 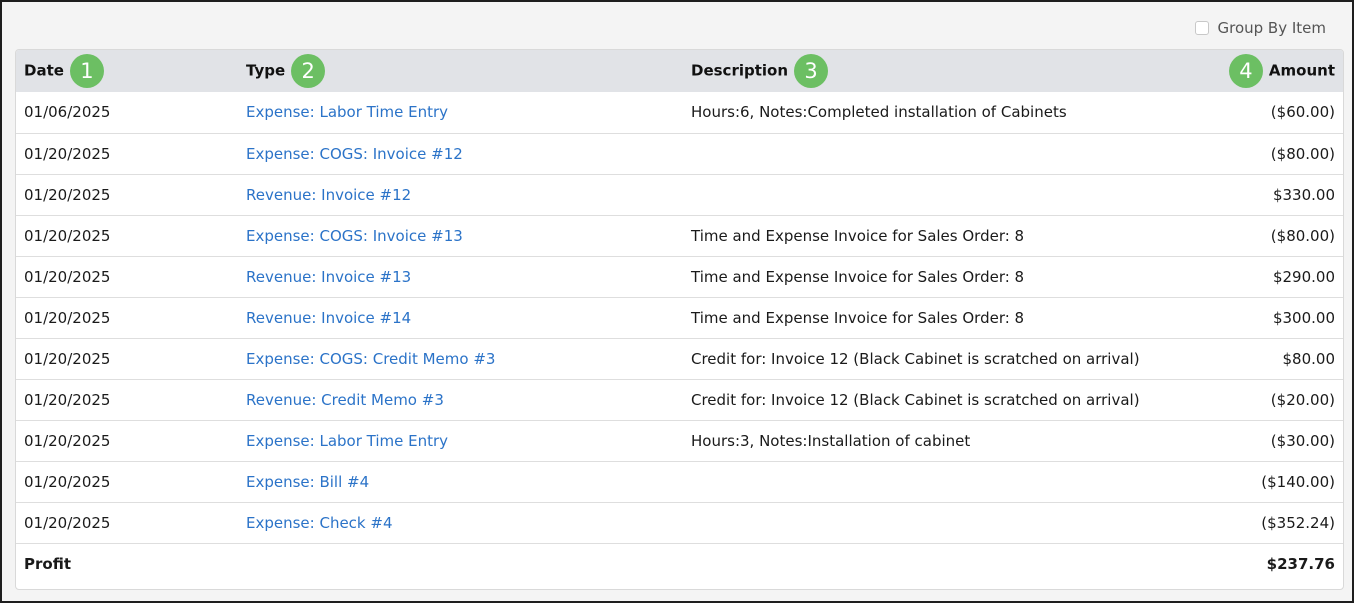 I want to click on column-header-description: Description 3, so click(x=943, y=71).